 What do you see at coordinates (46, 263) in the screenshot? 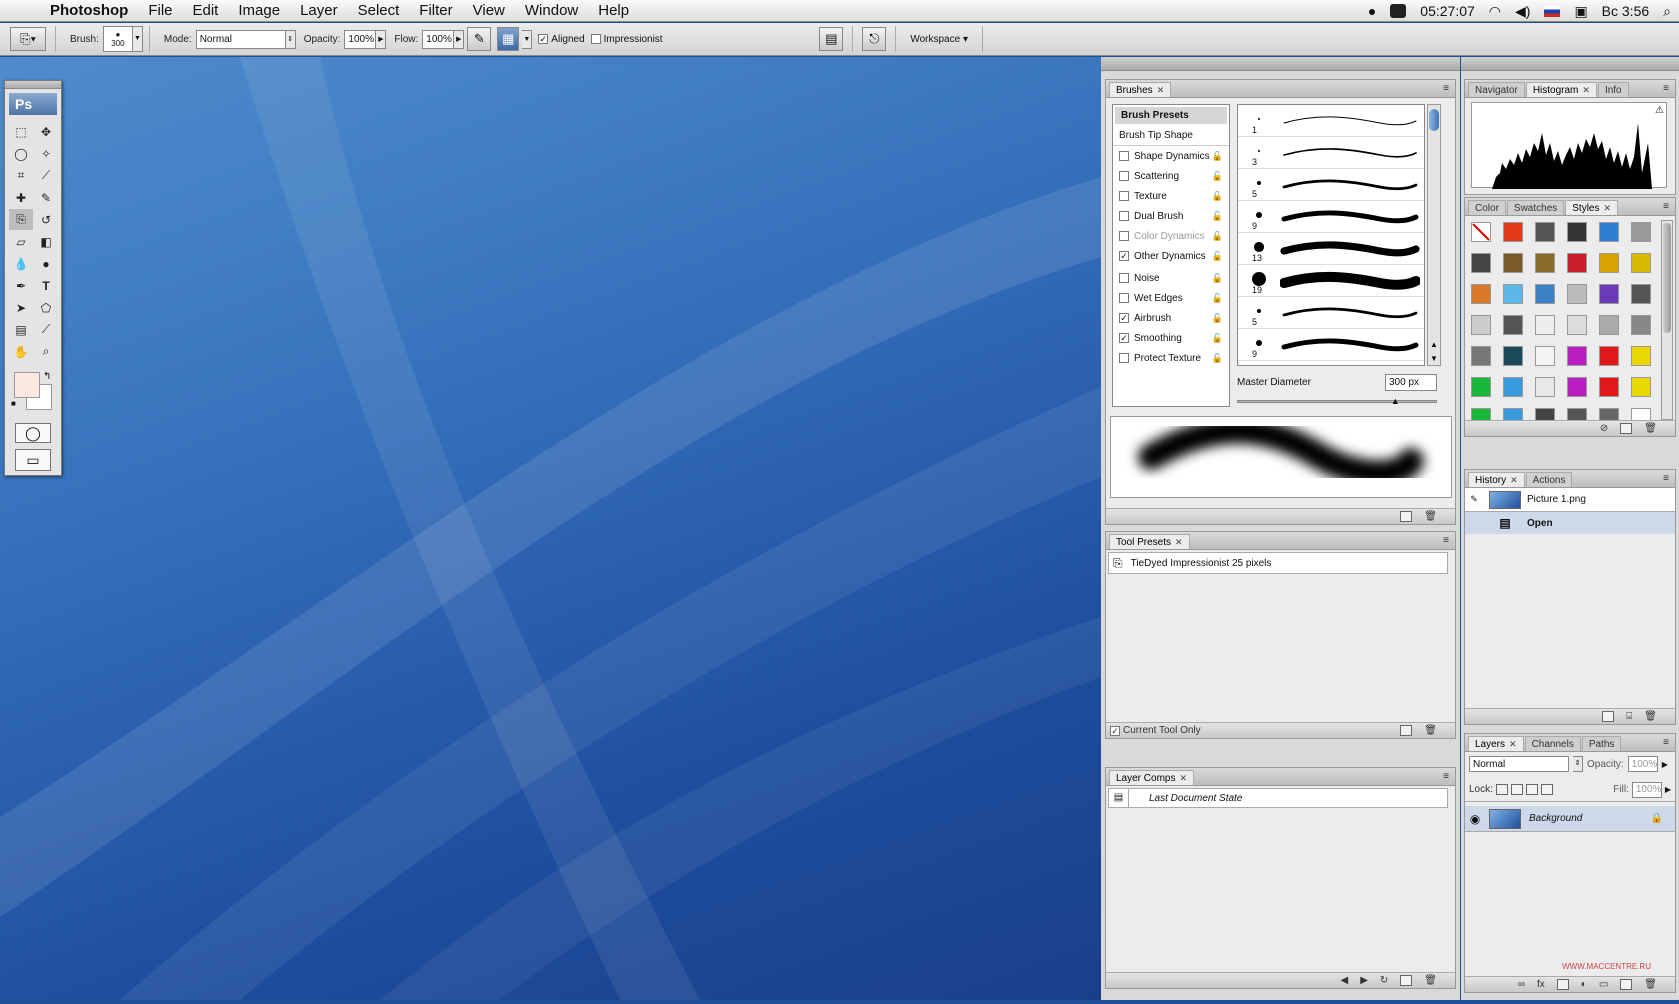
I see `dodge-tool-icon: ●` at bounding box center [46, 263].